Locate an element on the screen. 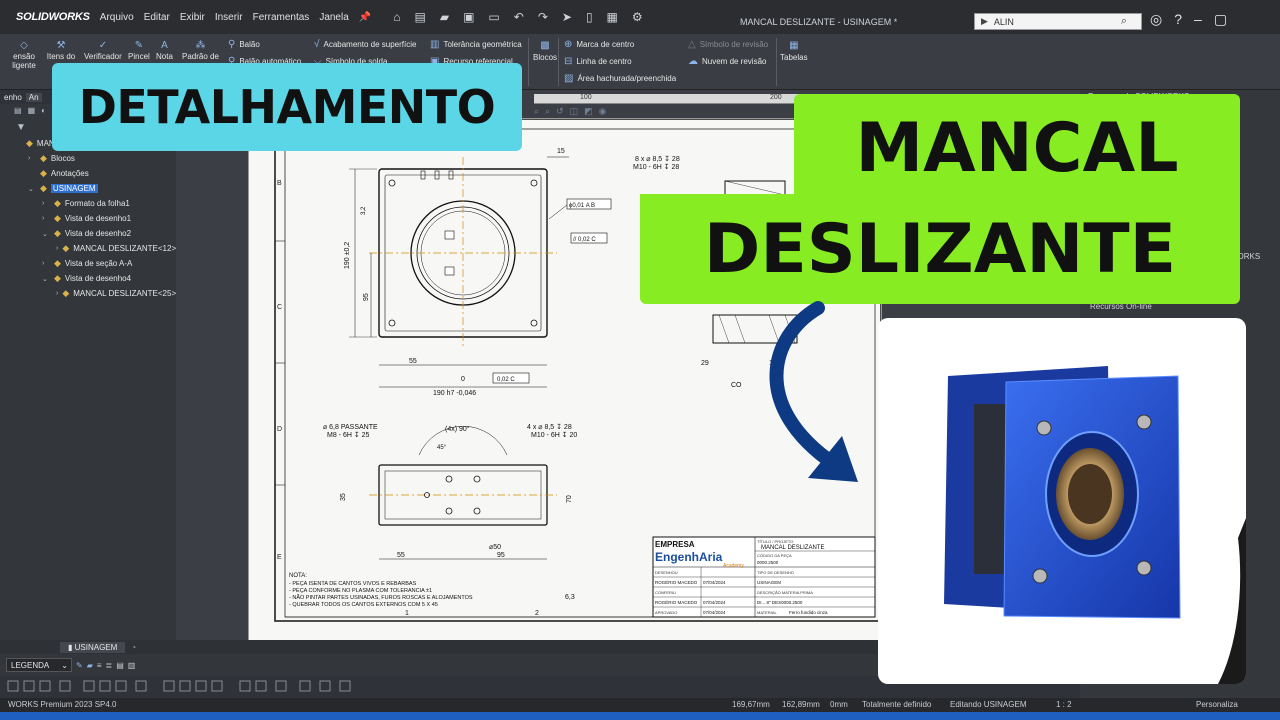 This screenshot has width=1280, height=720. menu-janela: Janela is located at coordinates (333, 17).